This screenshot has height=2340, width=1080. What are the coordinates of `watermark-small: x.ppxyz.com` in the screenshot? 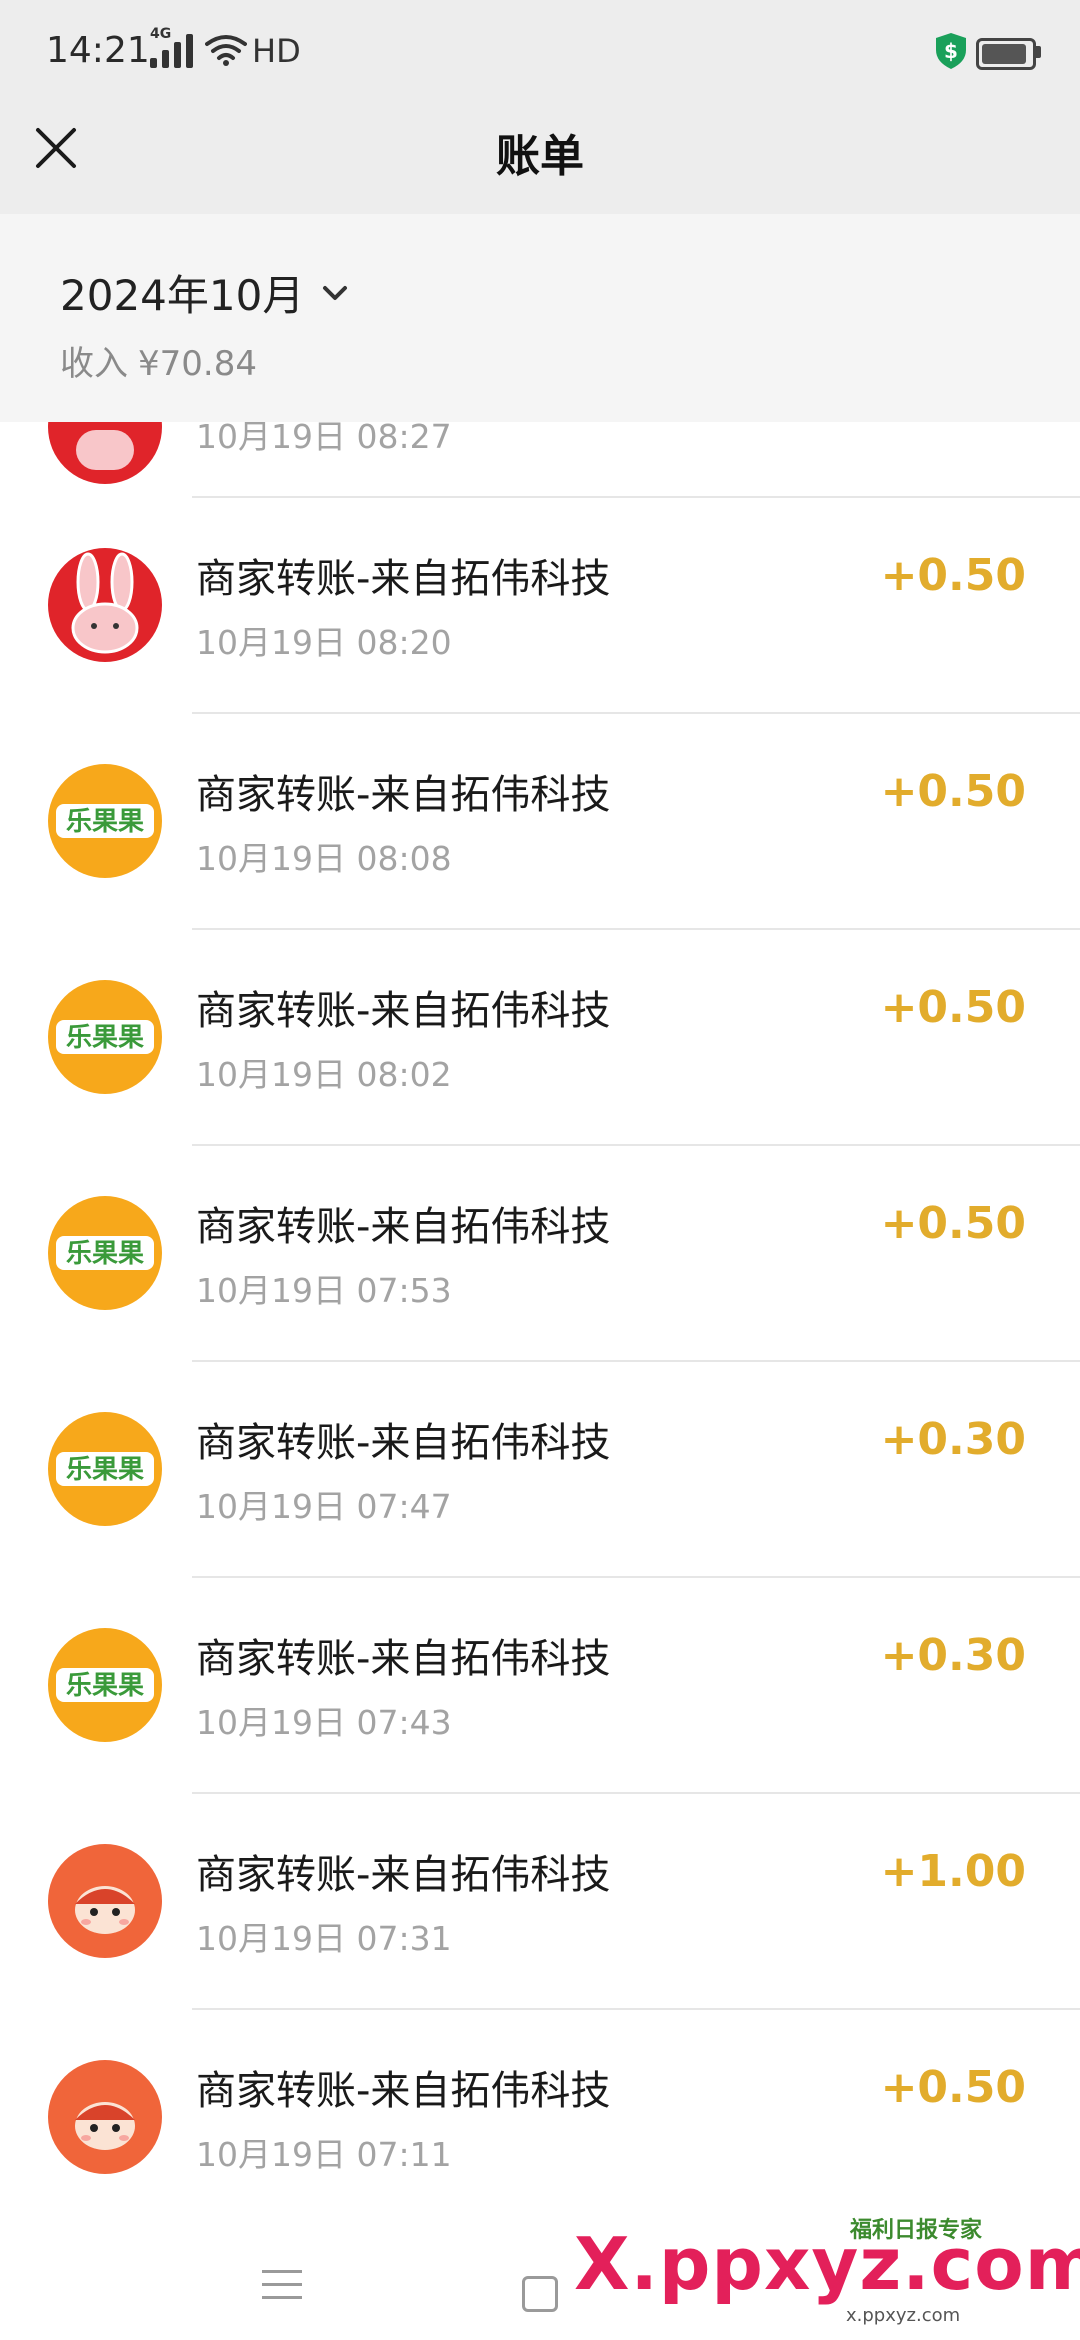 It's located at (903, 2315).